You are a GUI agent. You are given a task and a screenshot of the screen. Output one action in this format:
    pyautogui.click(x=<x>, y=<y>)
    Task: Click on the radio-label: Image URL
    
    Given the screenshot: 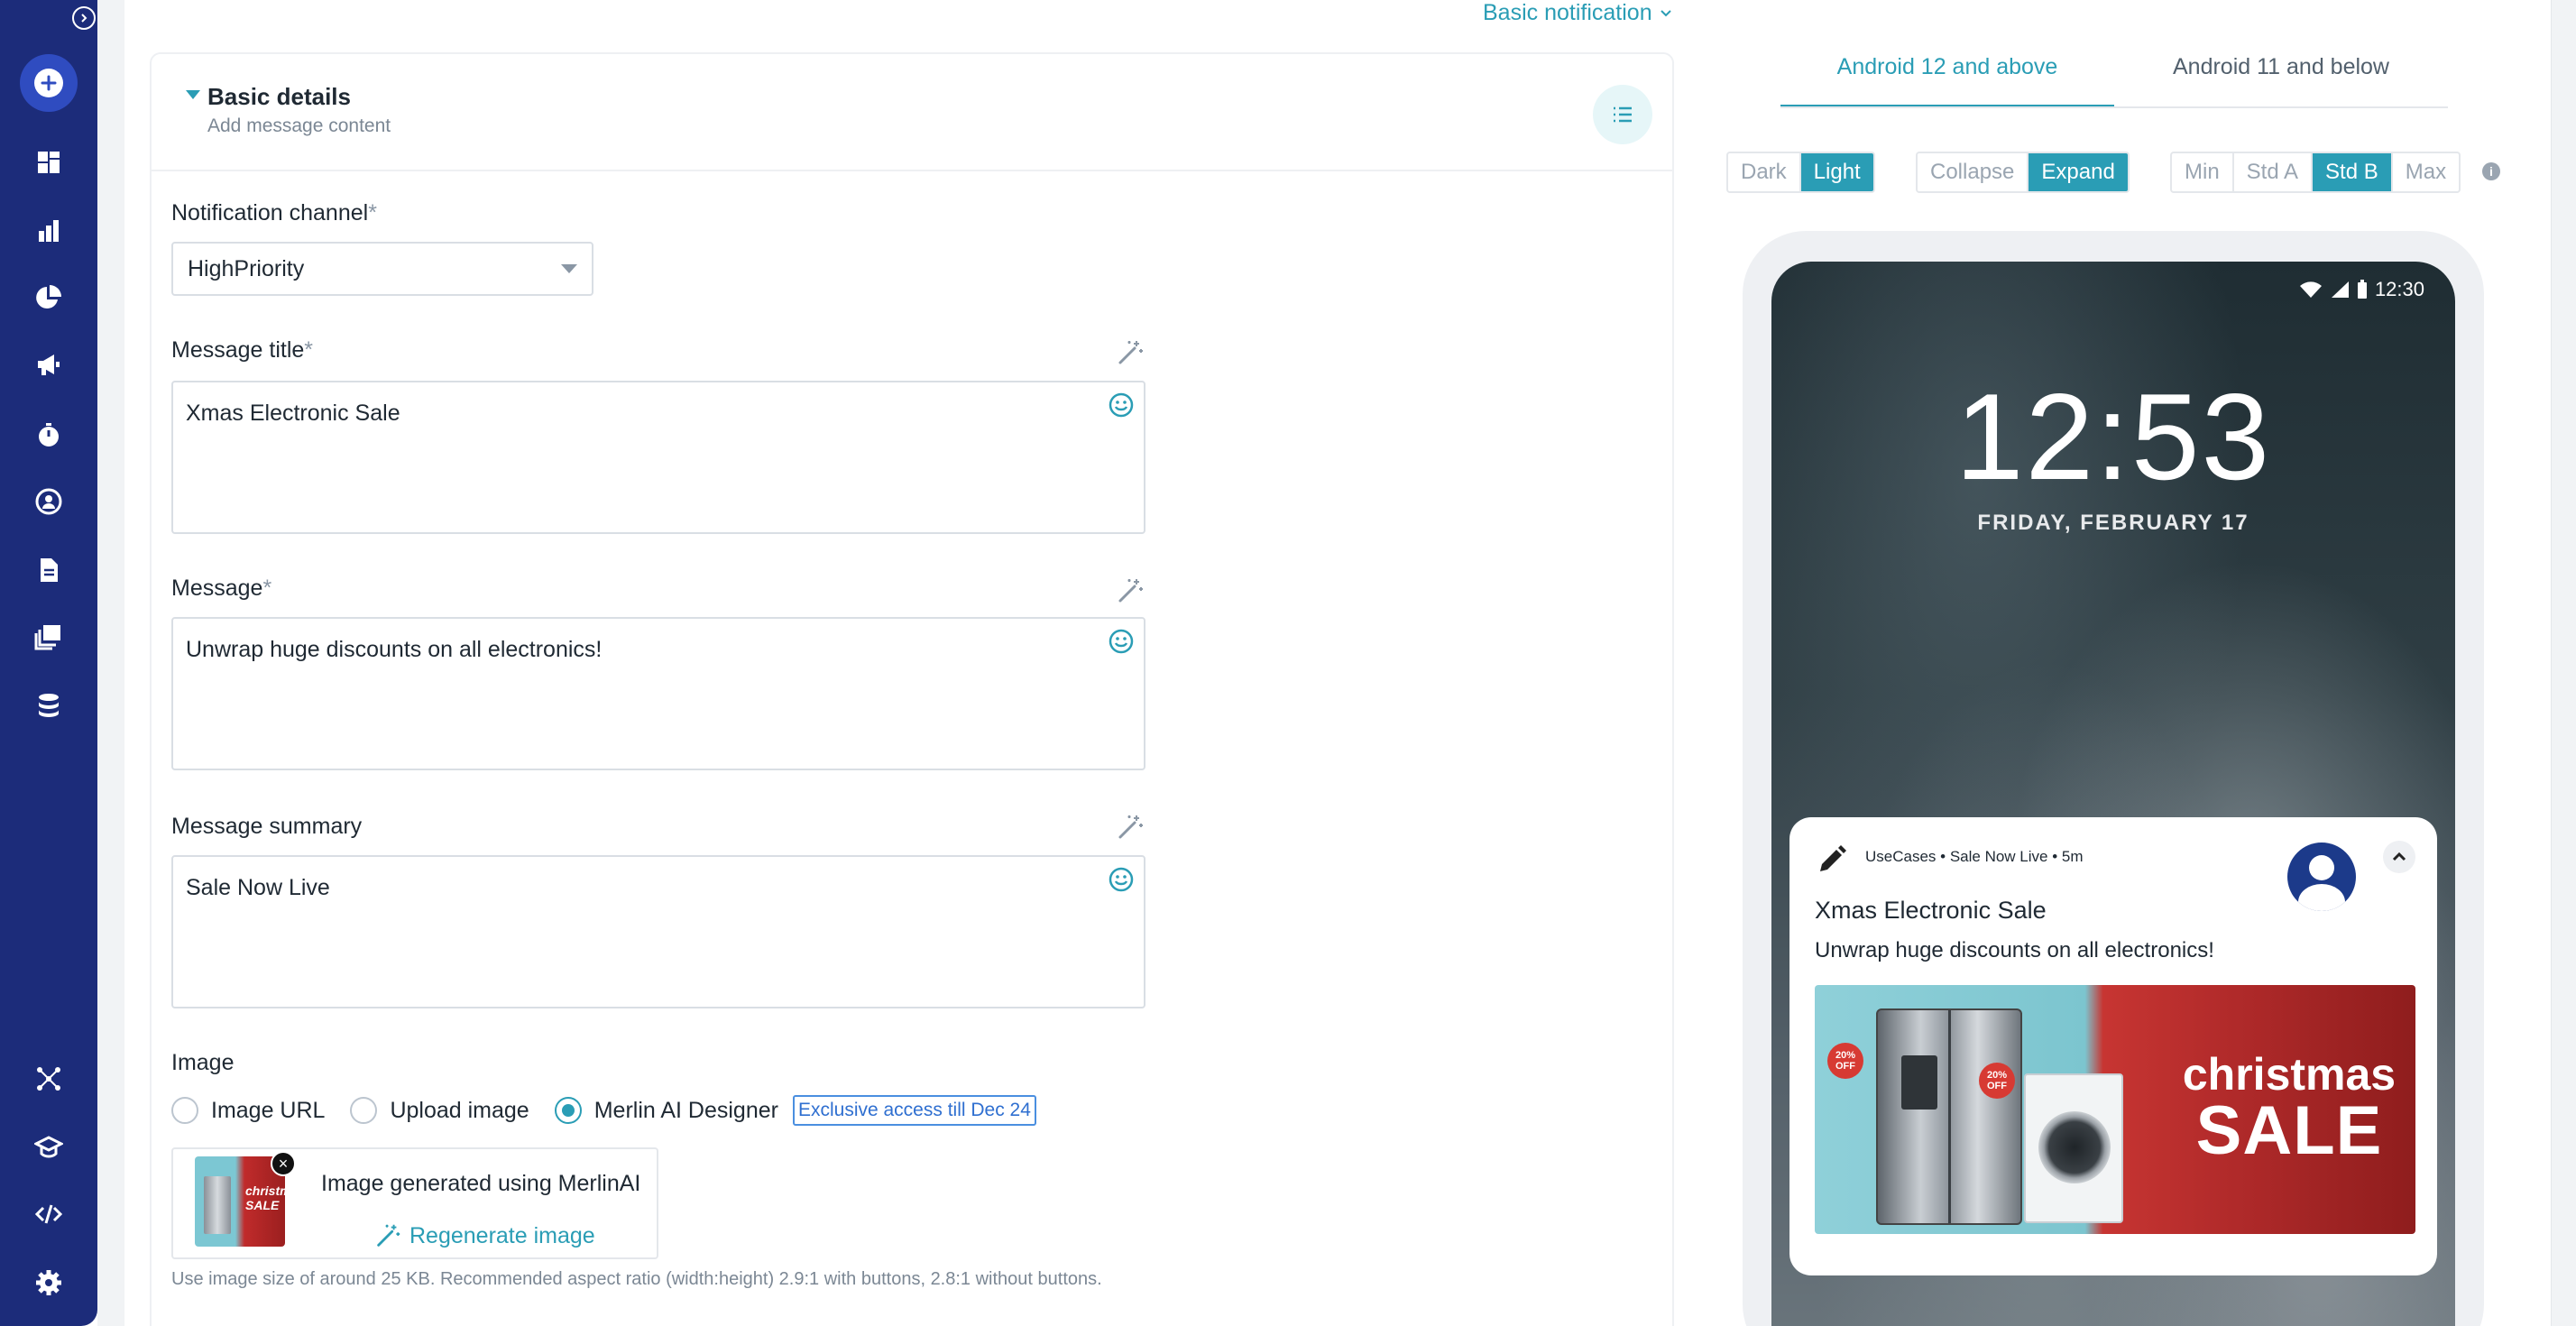 What is the action you would take?
    pyautogui.click(x=269, y=1110)
    